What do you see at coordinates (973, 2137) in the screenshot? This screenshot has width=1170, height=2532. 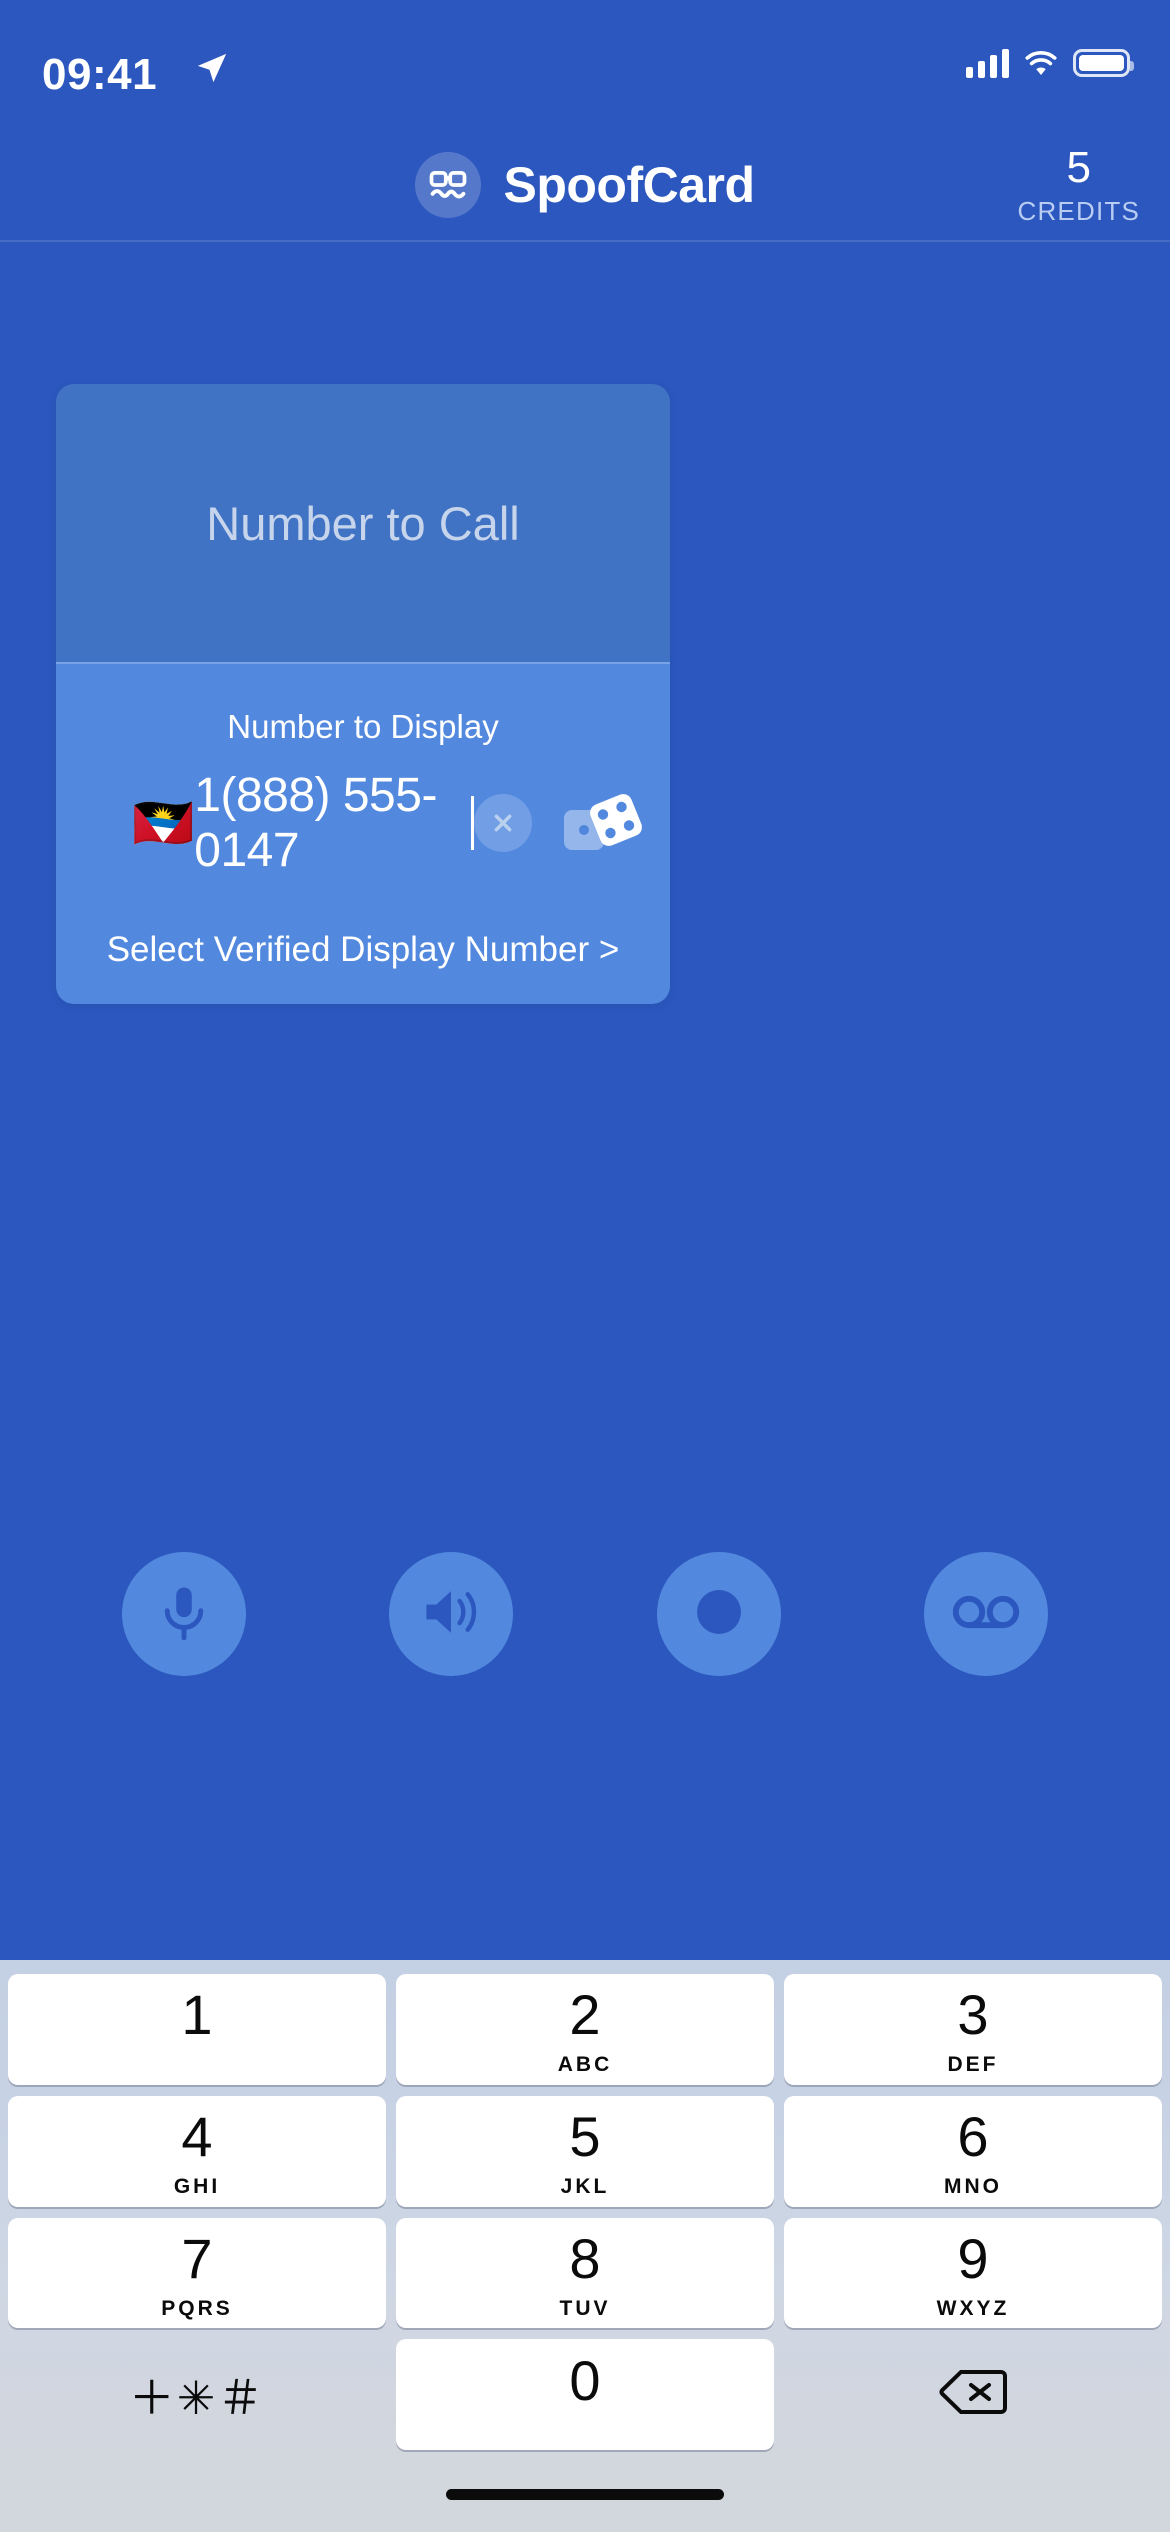 I see `key-digit: 6` at bounding box center [973, 2137].